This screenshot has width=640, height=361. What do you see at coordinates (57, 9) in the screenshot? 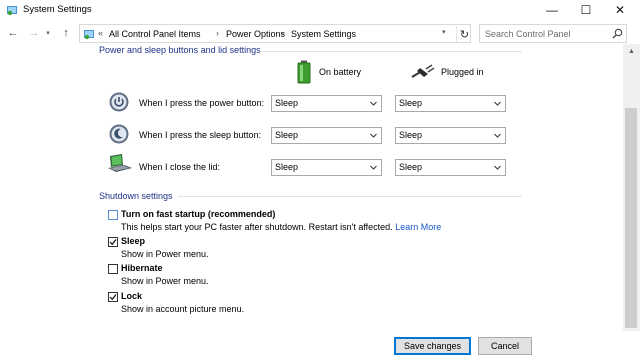
I see `window-title: System Settings` at bounding box center [57, 9].